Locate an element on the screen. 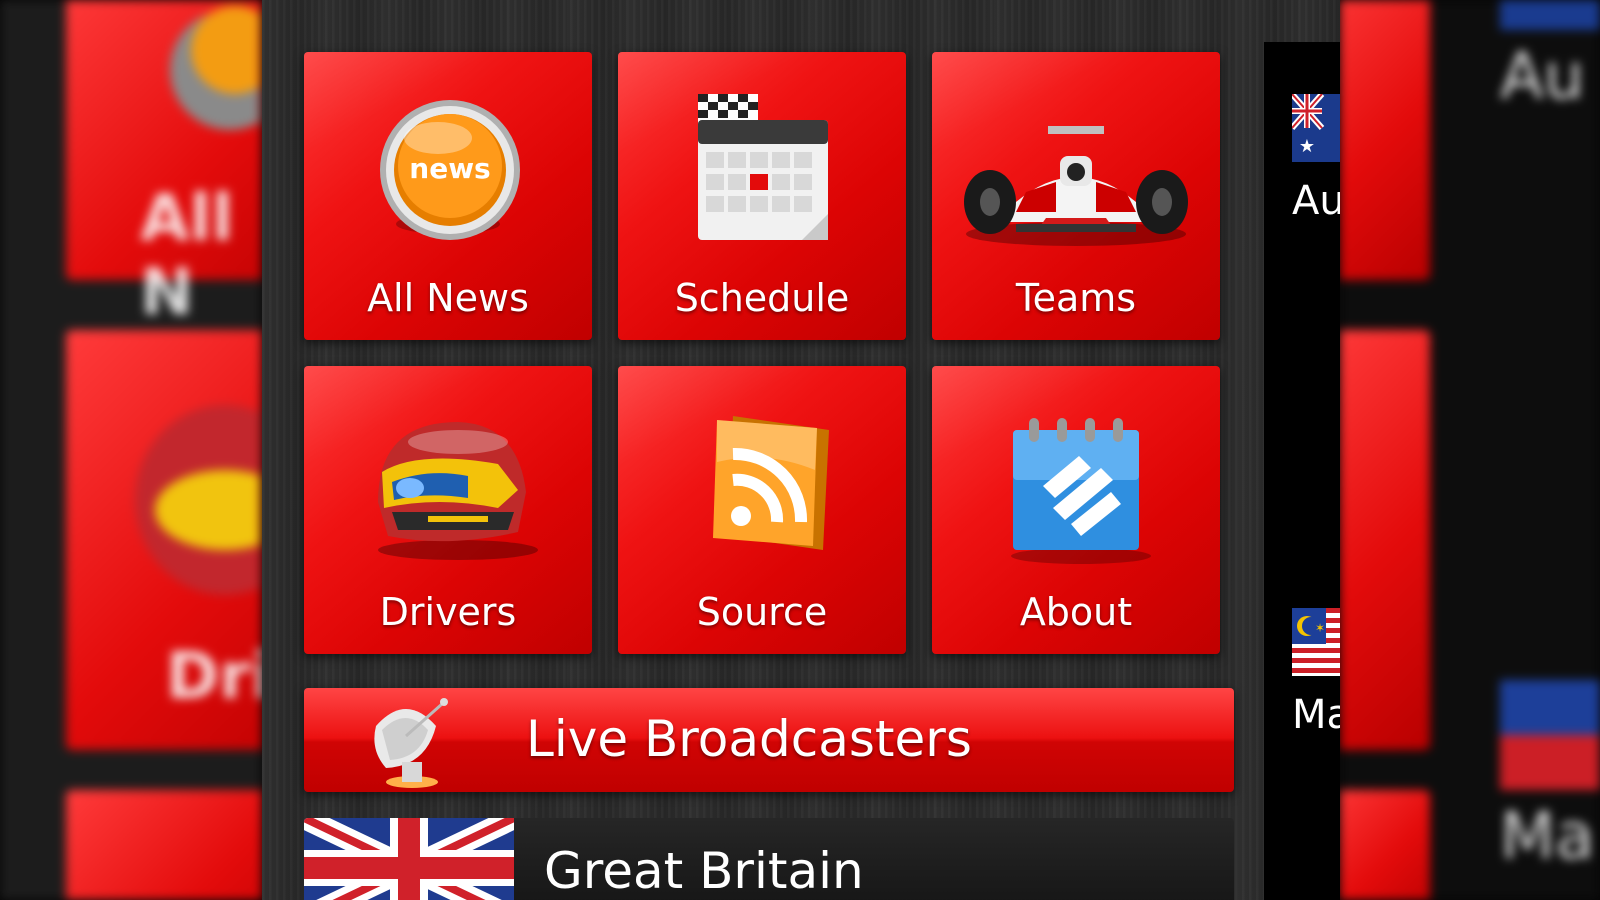  schedule-tile: Schedule is located at coordinates (762, 196).